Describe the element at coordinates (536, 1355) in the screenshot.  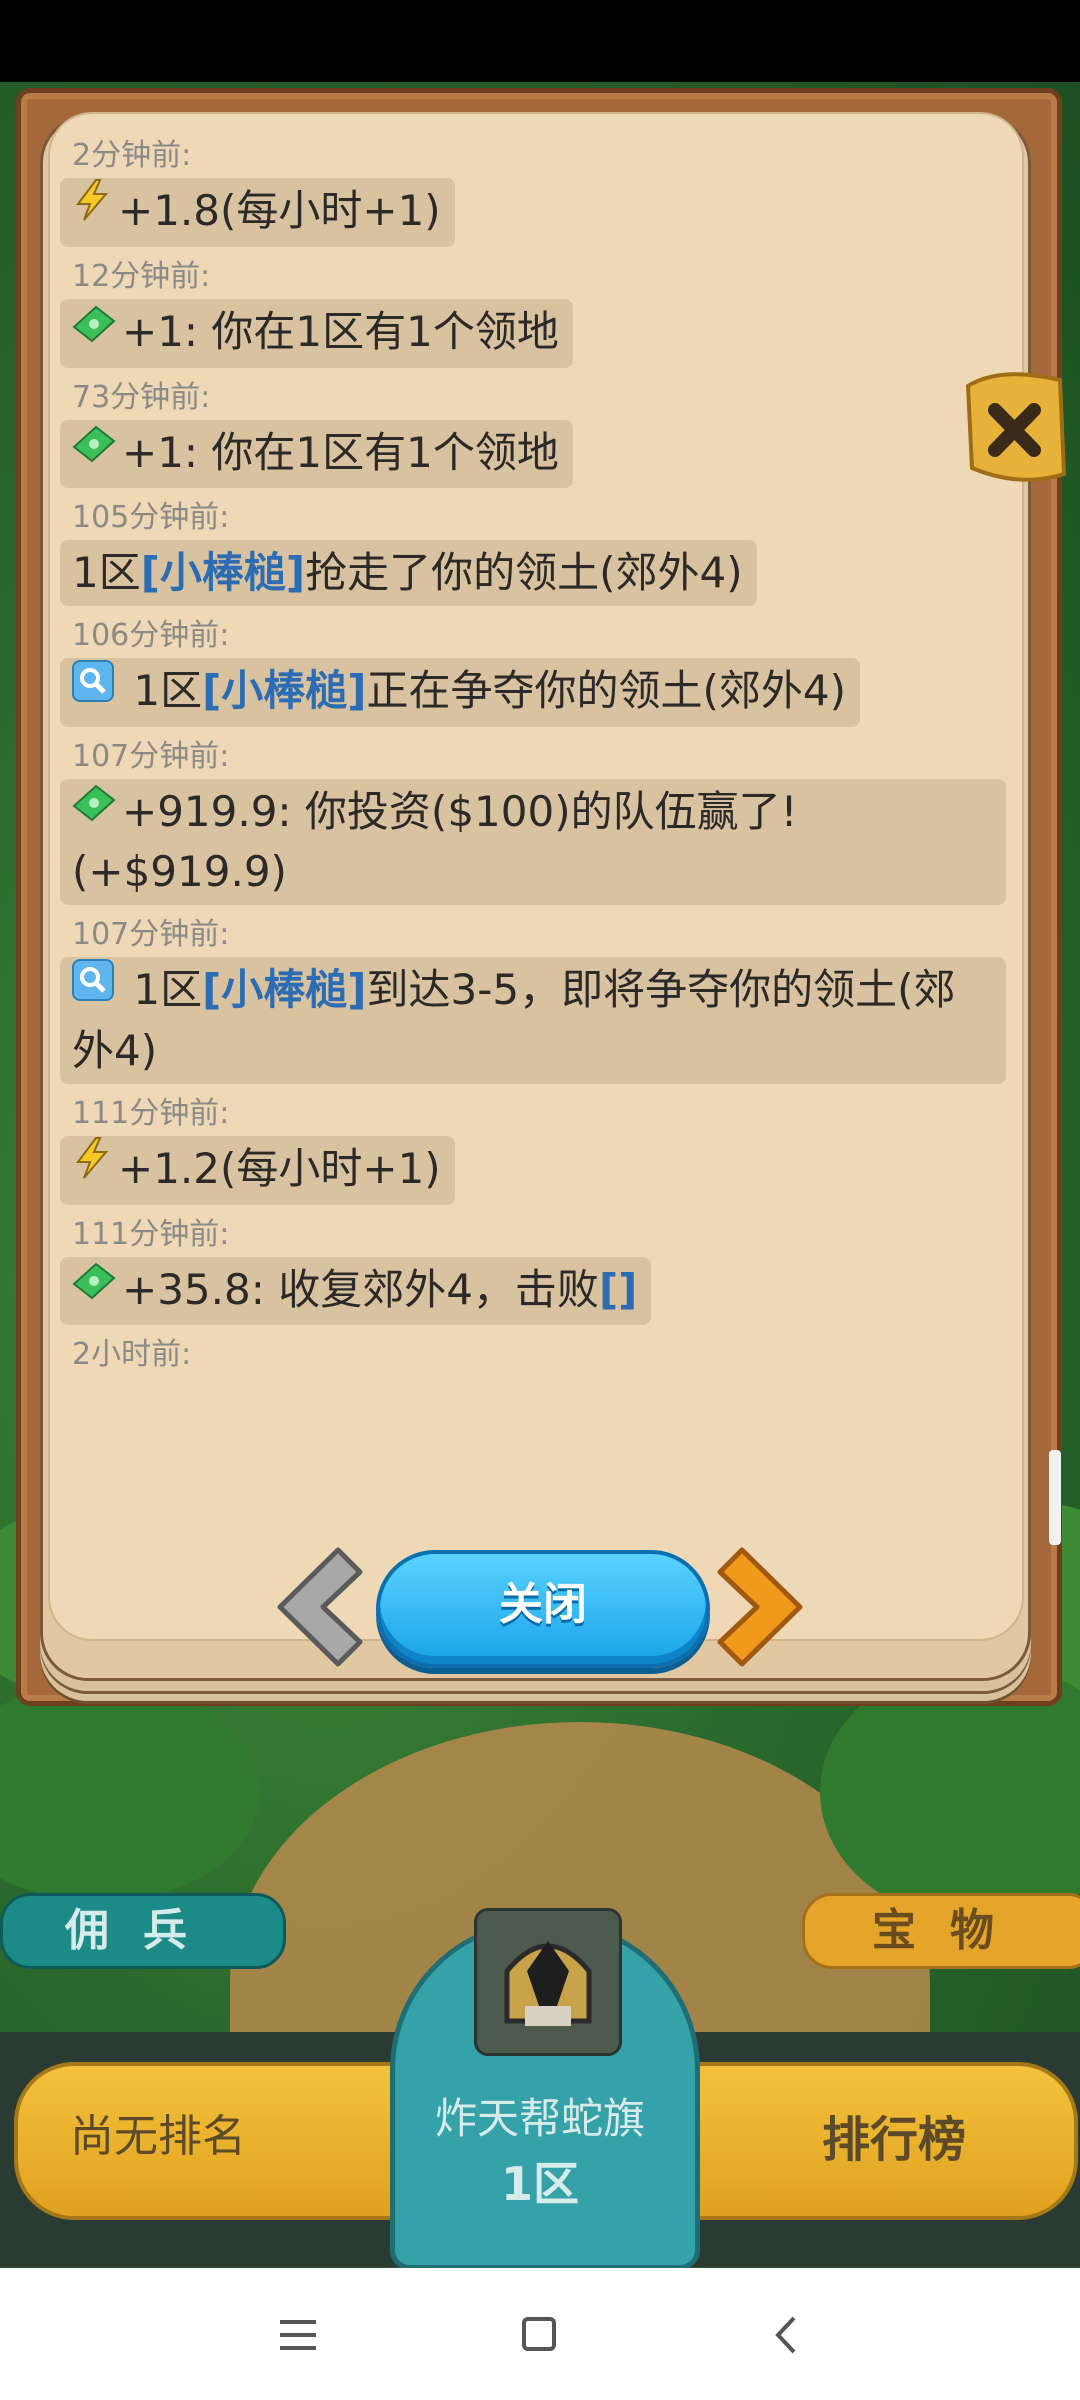
I see `log-entry: 2小时前:` at that location.